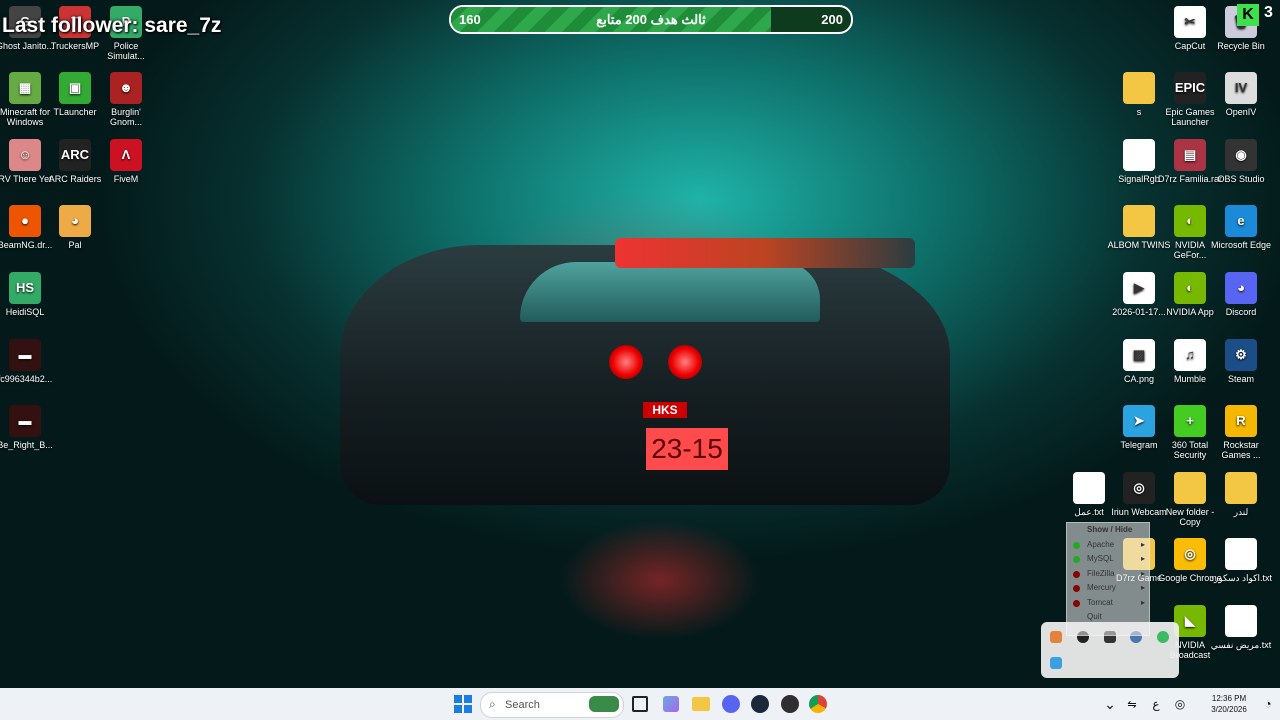 The width and height of the screenshot is (1280, 720). I want to click on task-view-button, so click(640, 704).